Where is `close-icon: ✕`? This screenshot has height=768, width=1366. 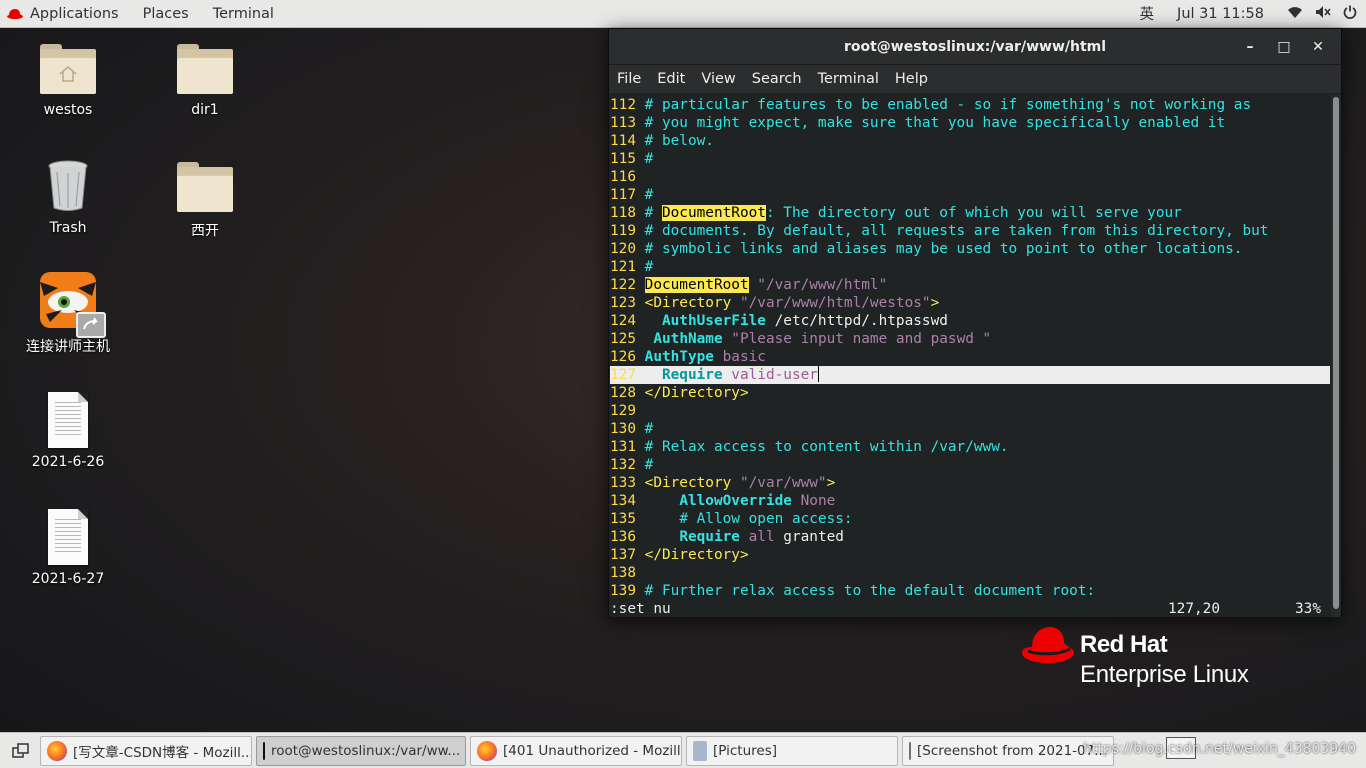 close-icon: ✕ is located at coordinates (1318, 47).